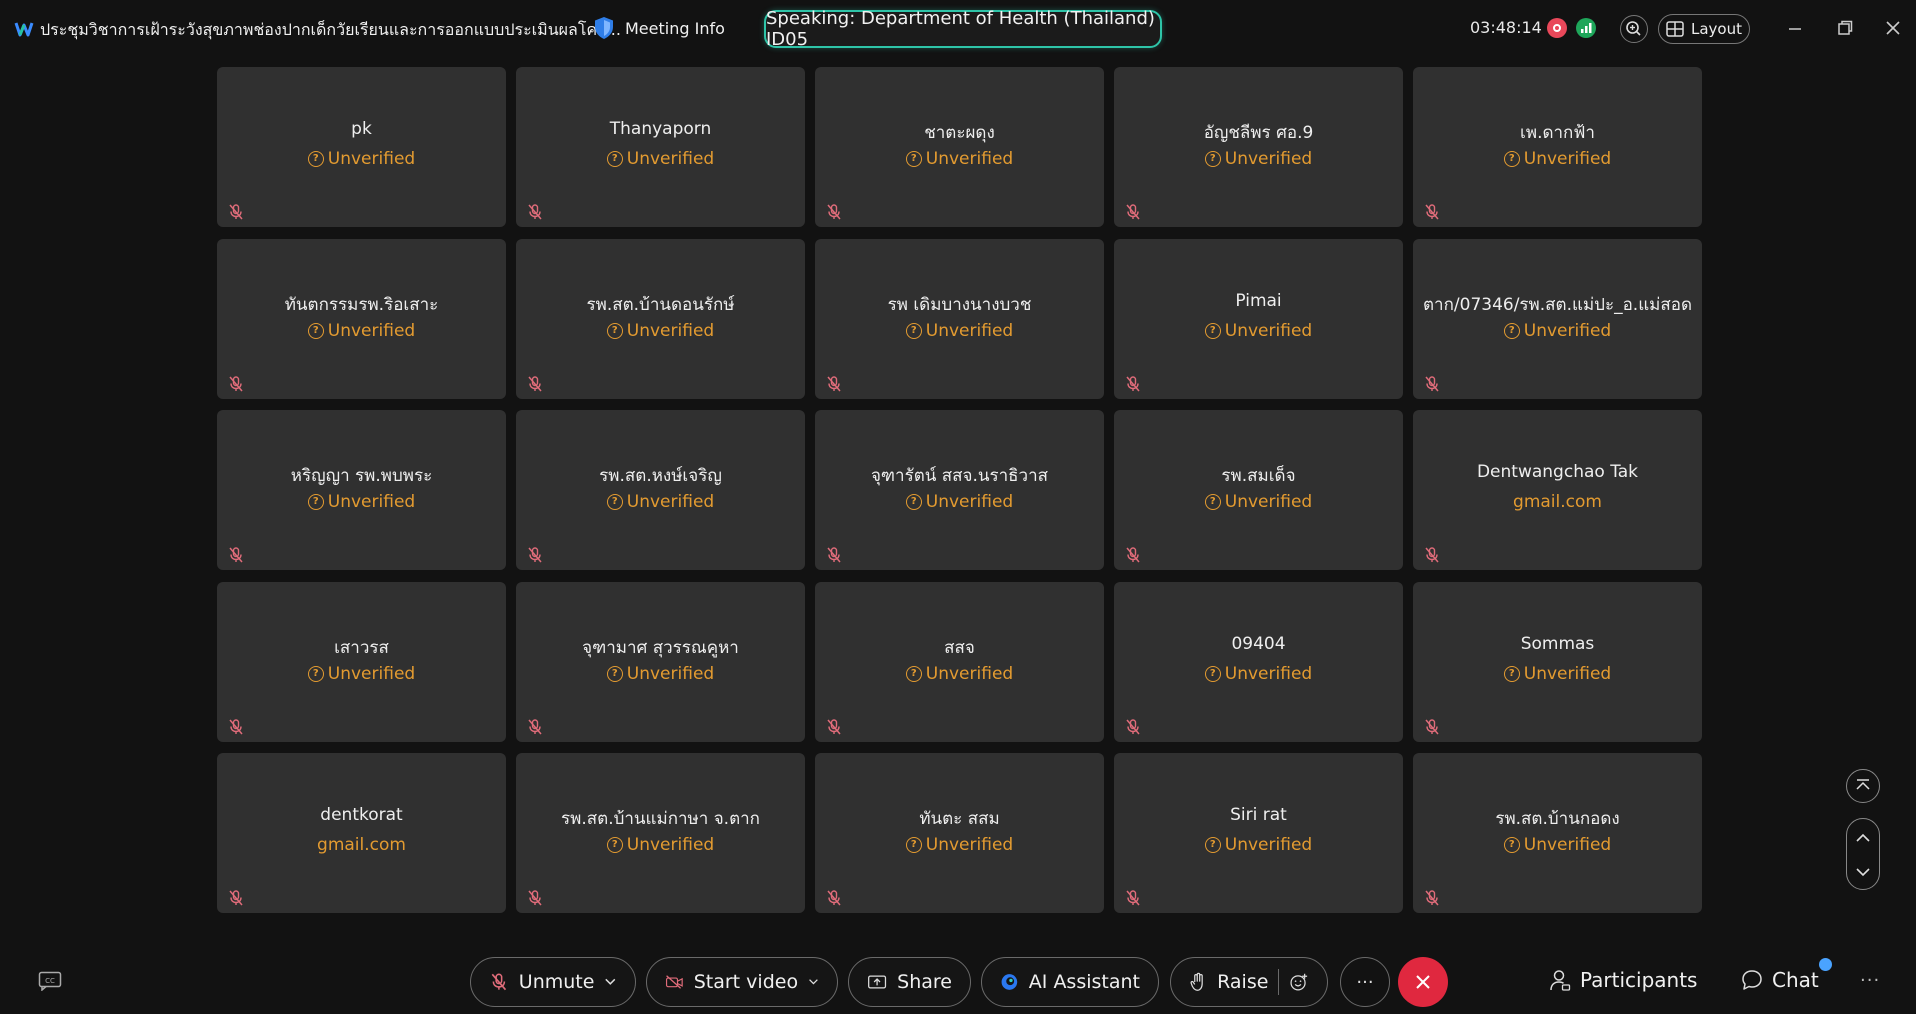 The image size is (1916, 1014). I want to click on chat-button: Chat, so click(1779, 980).